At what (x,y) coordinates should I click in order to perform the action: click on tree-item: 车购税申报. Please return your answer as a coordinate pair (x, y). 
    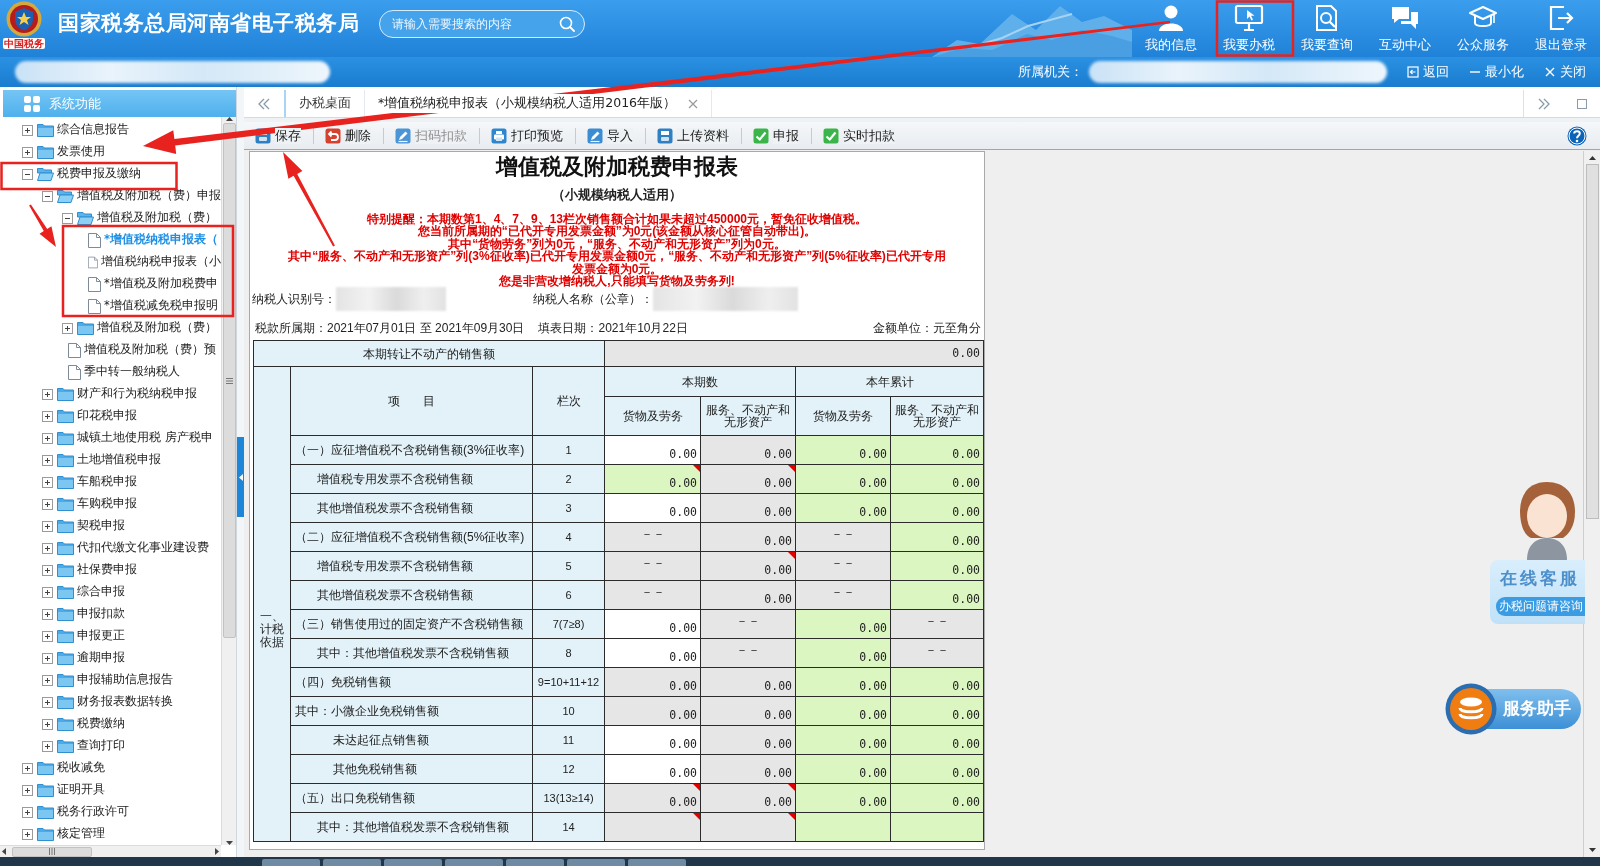
    Looking at the image, I should click on (110, 504).